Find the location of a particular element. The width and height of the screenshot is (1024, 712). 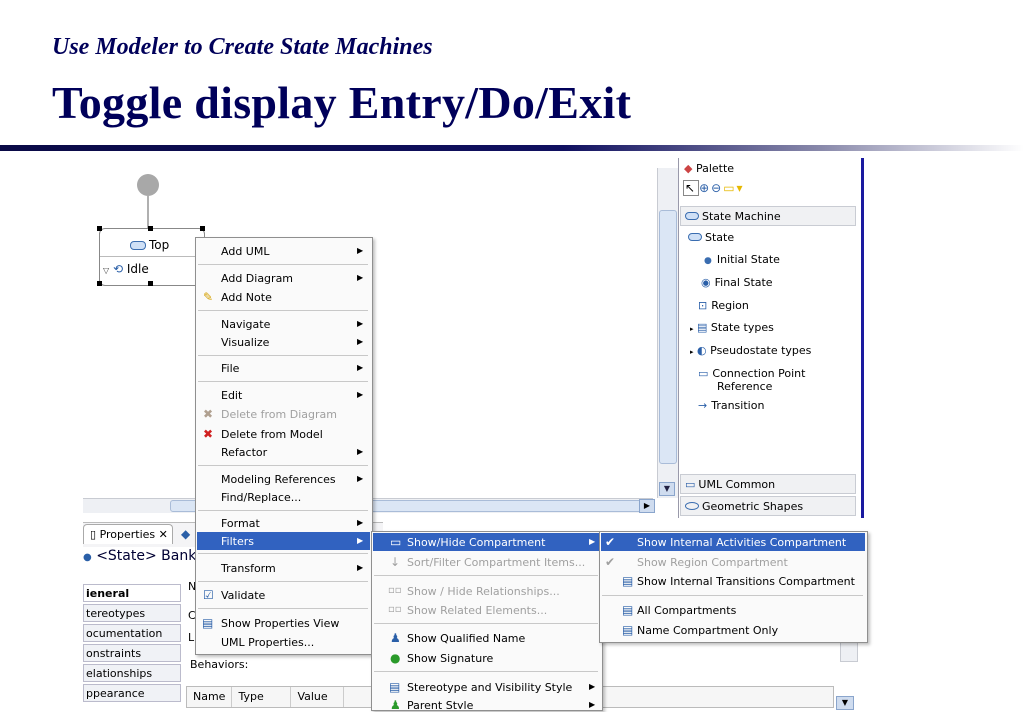

menu-item-delete-from-diagram: Delete from Diagram is located at coordinates (279, 414).